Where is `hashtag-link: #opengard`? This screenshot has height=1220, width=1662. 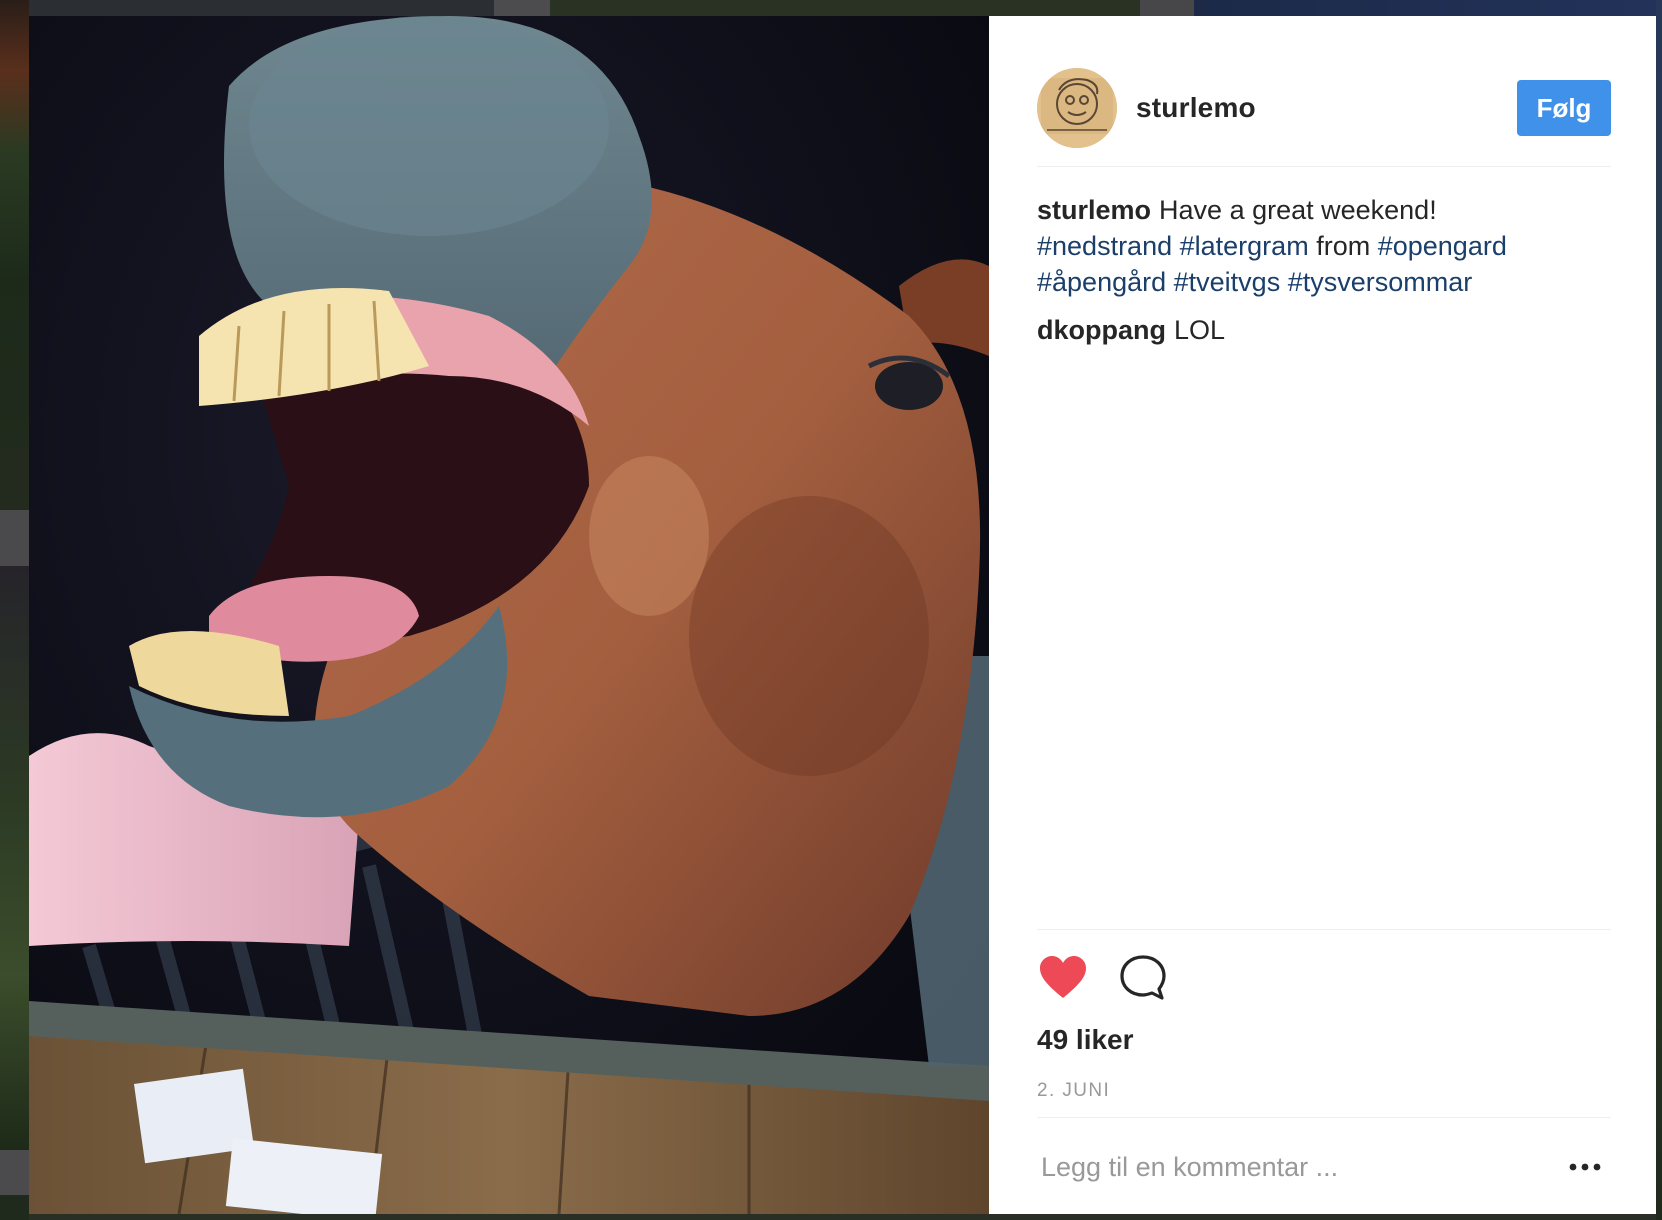 hashtag-link: #opengard is located at coordinates (1442, 246).